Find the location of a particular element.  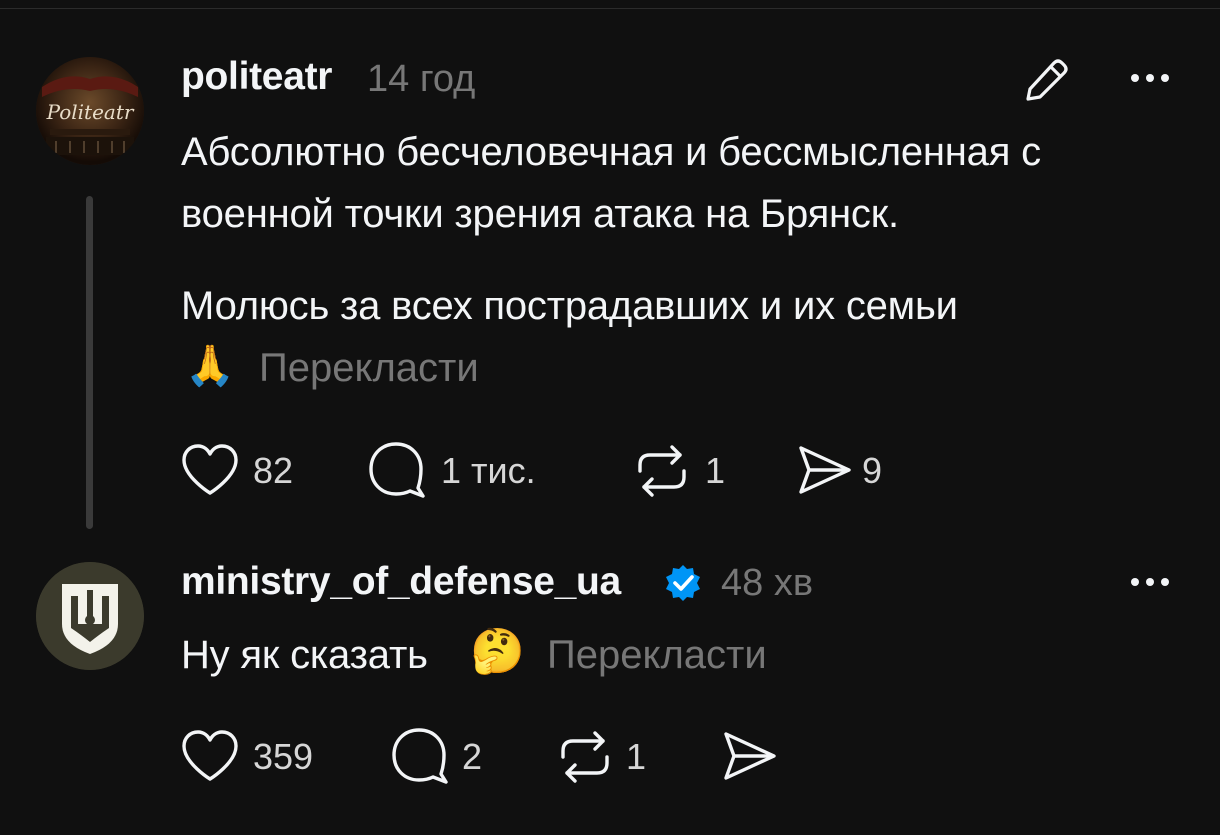

post-body-line: военной точки зрения атака на Брянск. is located at coordinates (540, 214).